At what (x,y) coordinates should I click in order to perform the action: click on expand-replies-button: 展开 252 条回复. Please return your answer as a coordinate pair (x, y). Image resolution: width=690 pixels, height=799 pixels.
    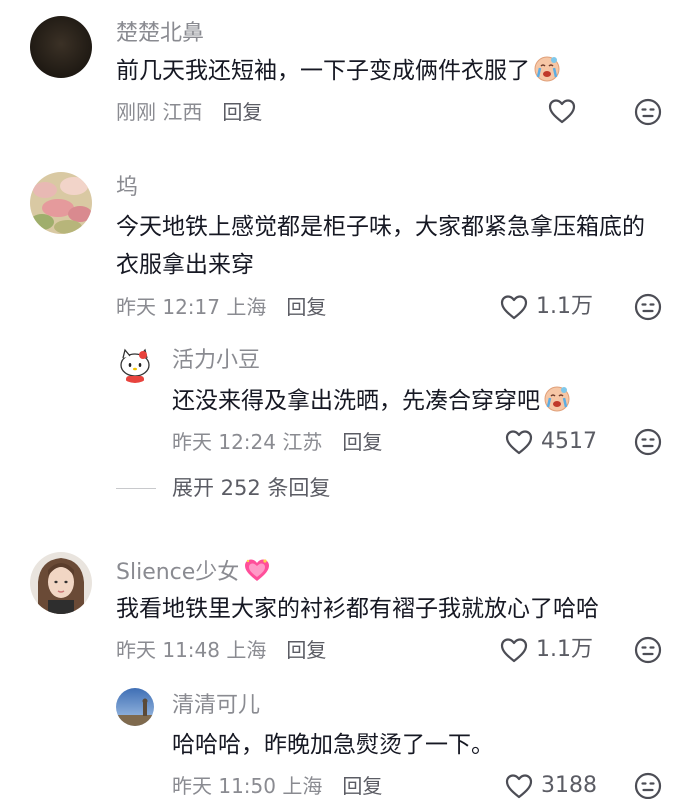
    Looking at the image, I should click on (223, 488).